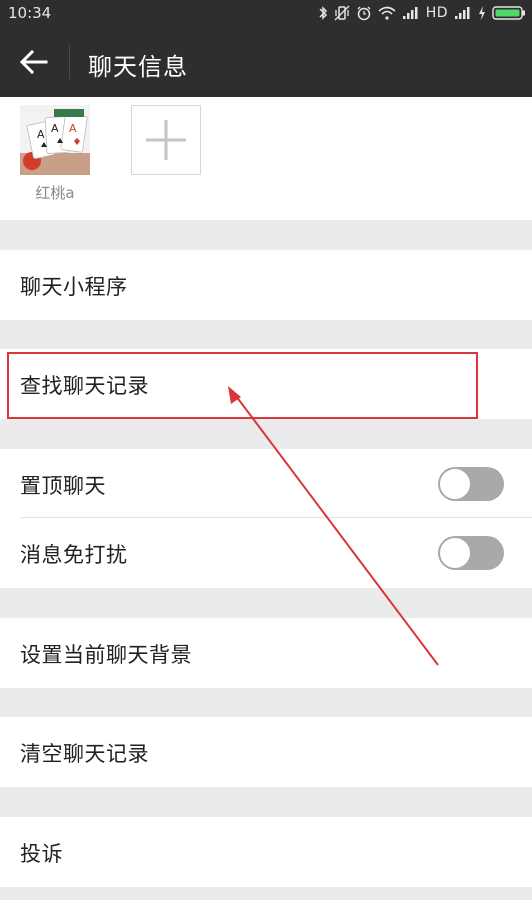 This screenshot has width=532, height=900. I want to click on charging-icon, so click(482, 13).